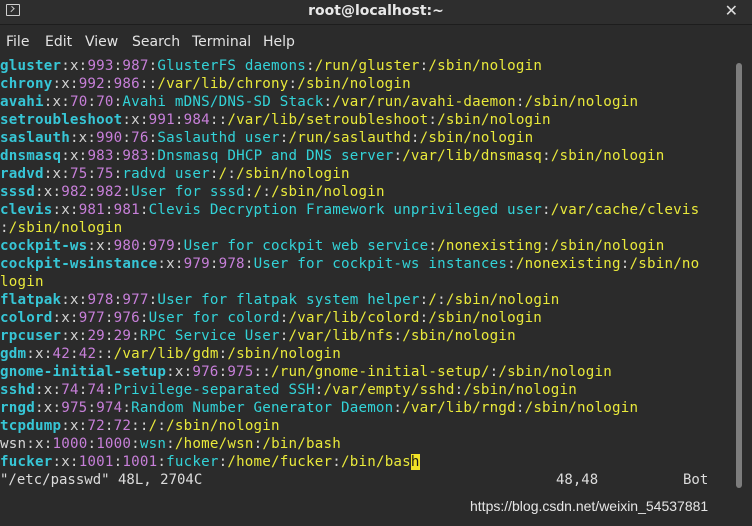 Image resolution: width=752 pixels, height=526 pixels. Describe the element at coordinates (196, 120) in the screenshot. I see `terminal-segment: 984` at that location.